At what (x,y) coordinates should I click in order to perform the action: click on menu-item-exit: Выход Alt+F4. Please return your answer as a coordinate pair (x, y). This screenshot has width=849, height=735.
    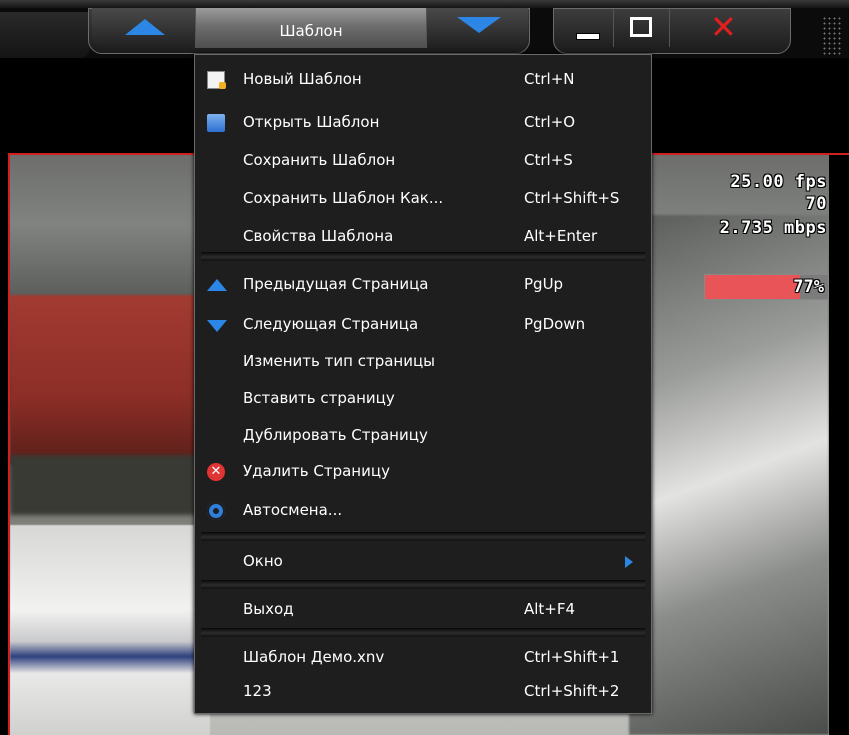
    Looking at the image, I should click on (423, 610).